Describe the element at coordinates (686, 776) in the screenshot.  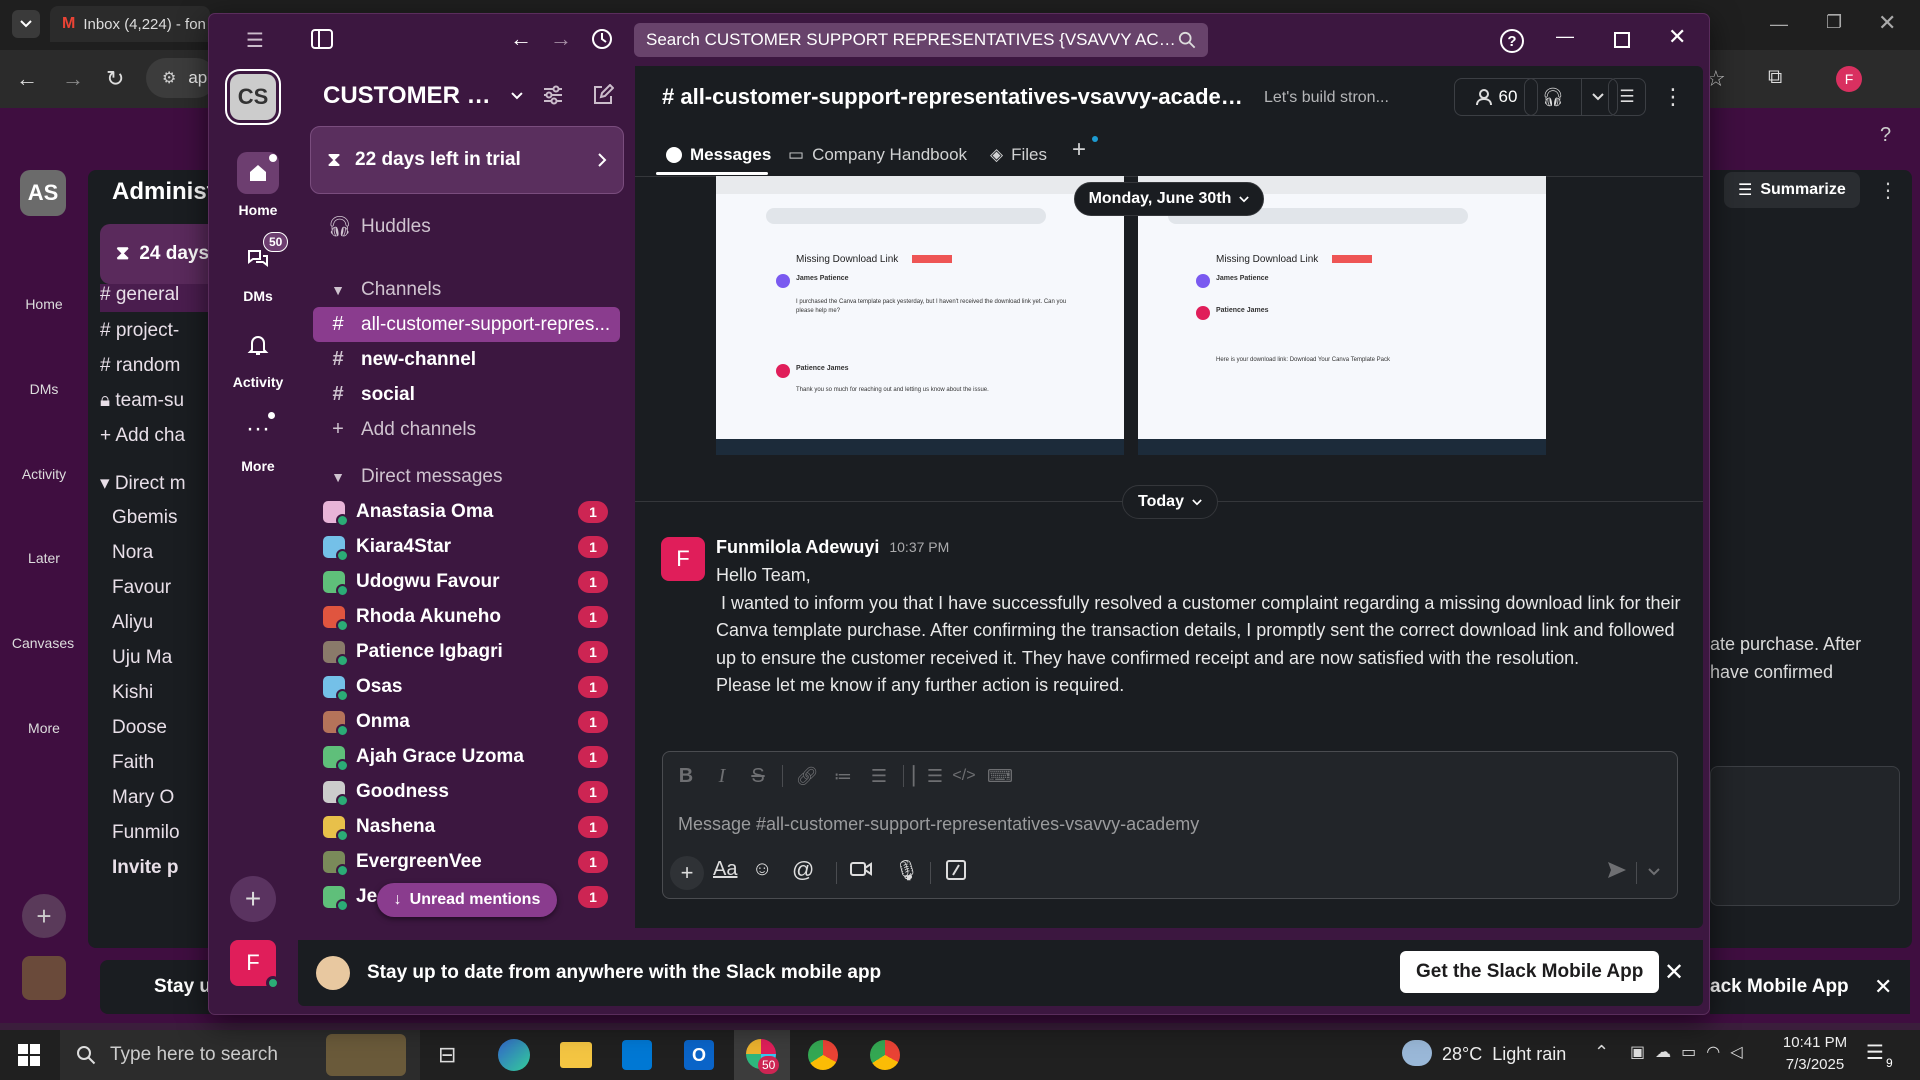
I see `bold-icon: B` at that location.